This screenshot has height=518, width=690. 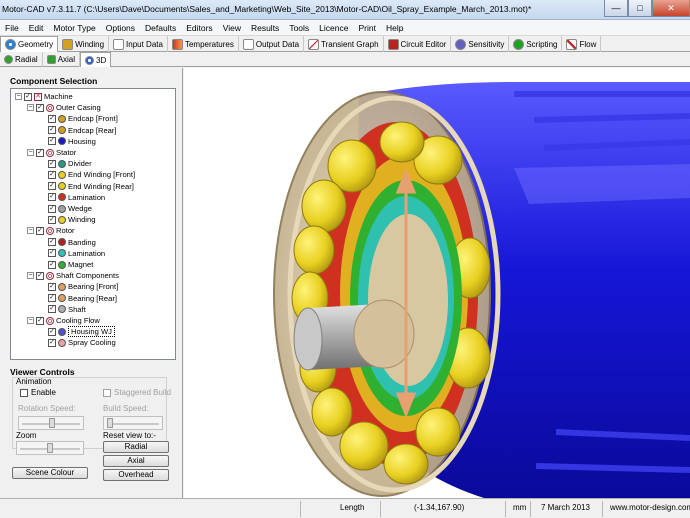 What do you see at coordinates (44, 96) in the screenshot?
I see `tree-node: − ✓ ✕ Machine` at bounding box center [44, 96].